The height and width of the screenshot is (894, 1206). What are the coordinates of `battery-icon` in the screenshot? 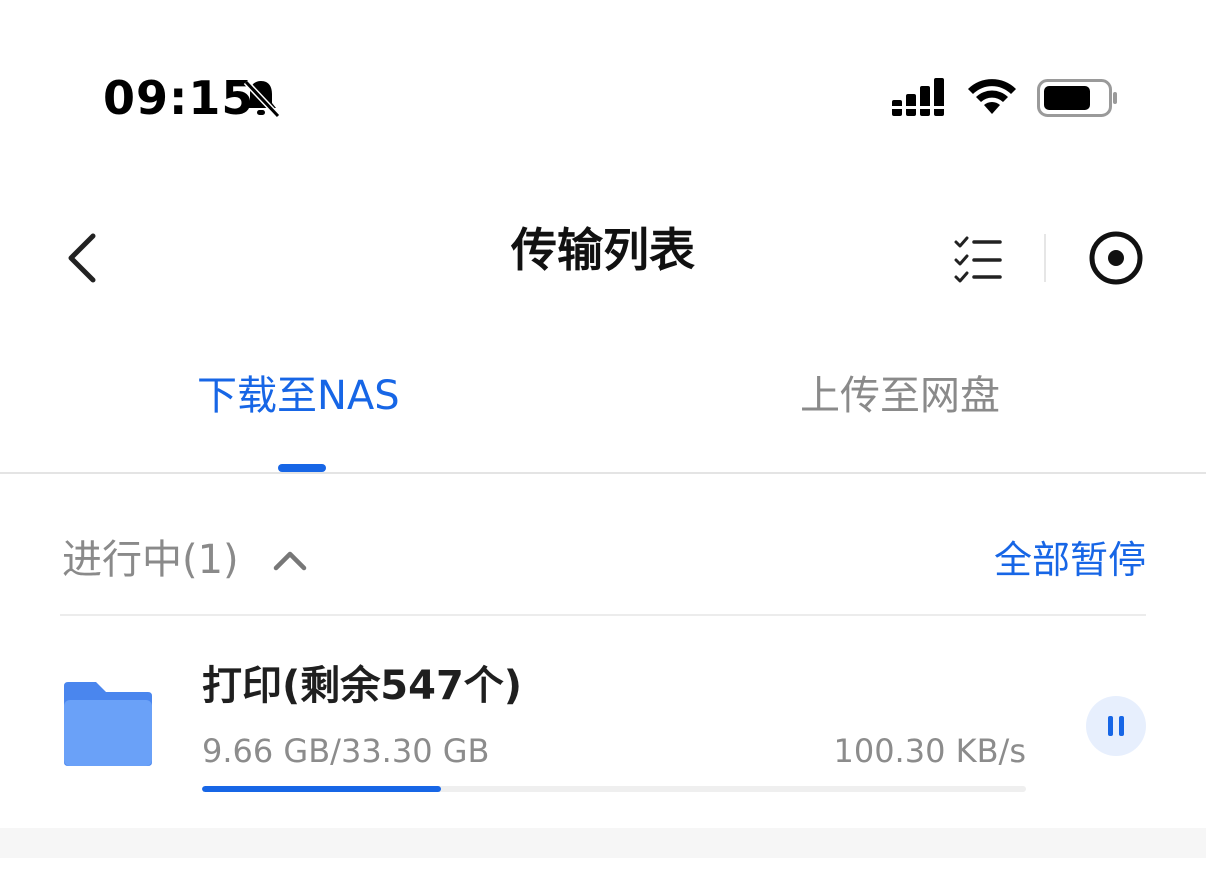 It's located at (1077, 98).